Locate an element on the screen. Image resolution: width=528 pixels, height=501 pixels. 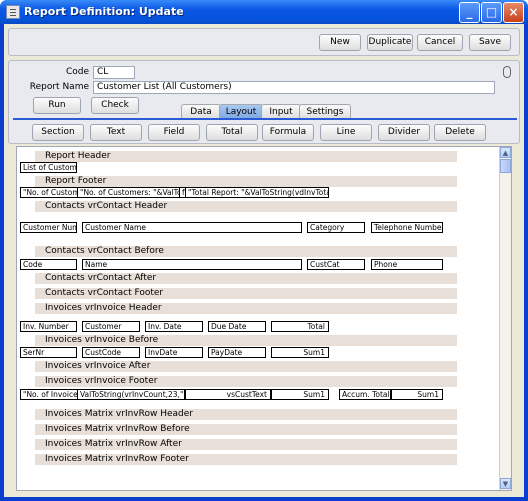
band-contact-after: Contacts vrContact After is located at coordinates (246, 278).